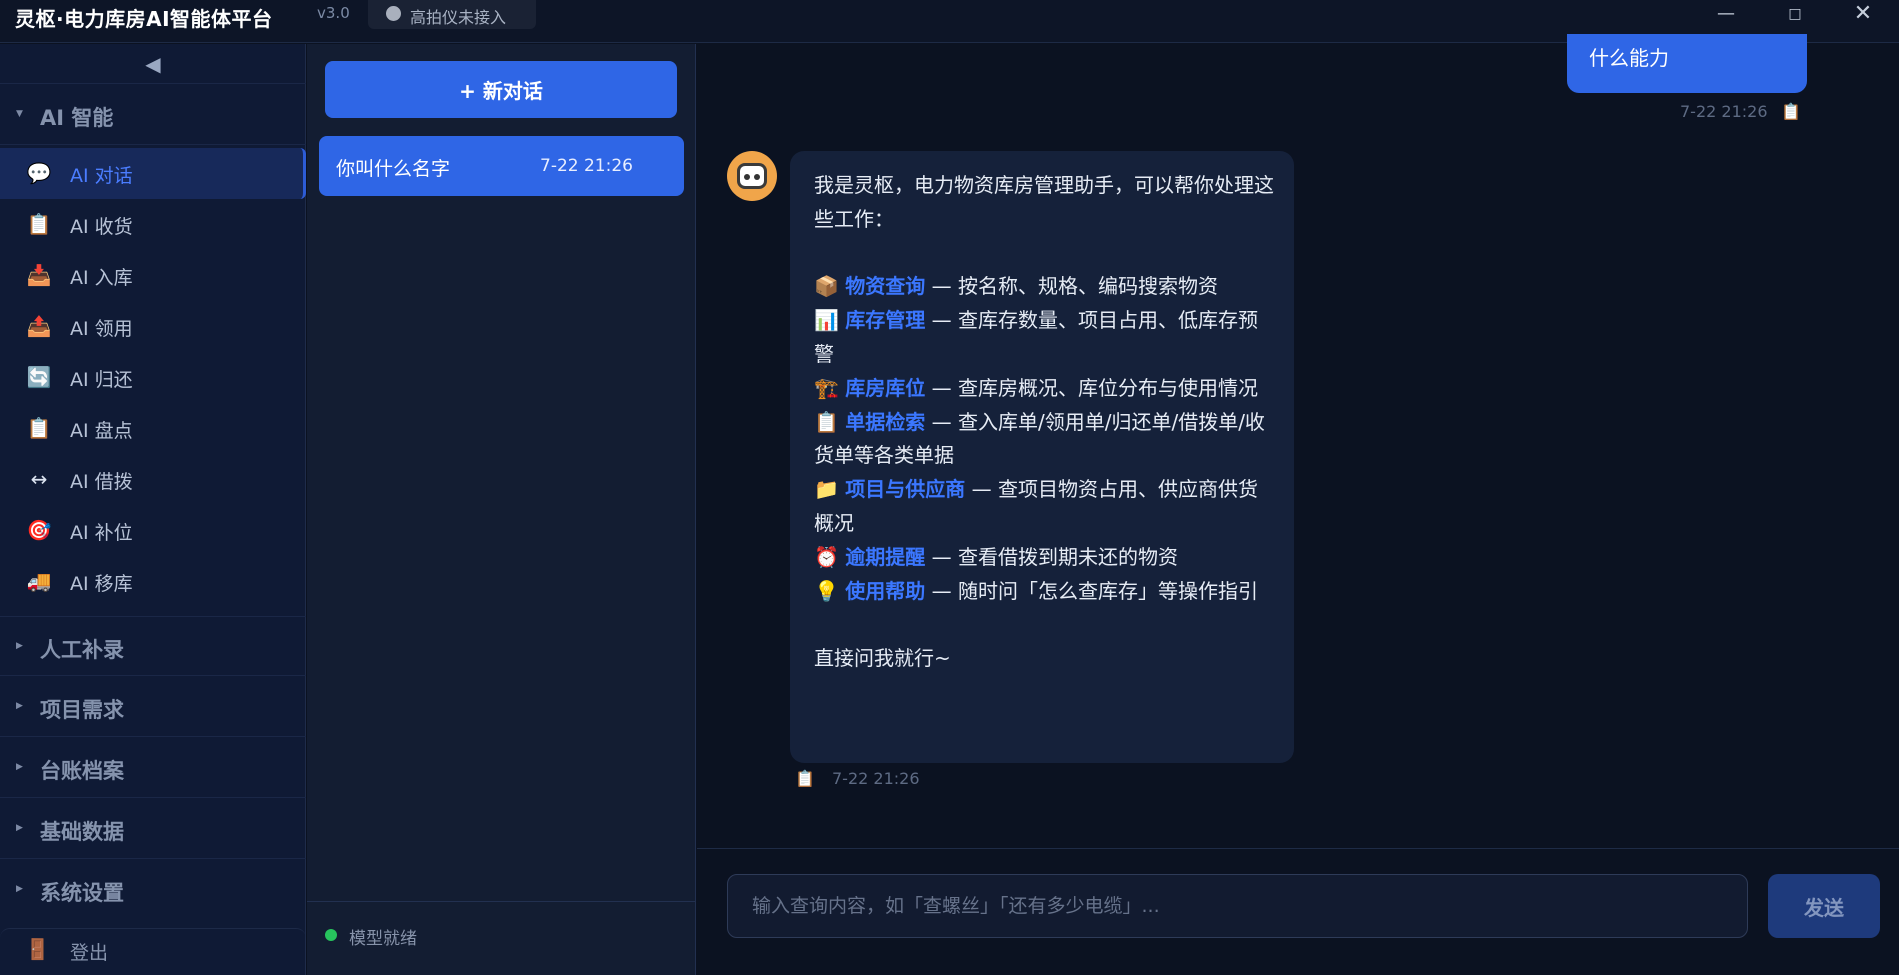 This screenshot has width=1899, height=975. Describe the element at coordinates (153, 951) in the screenshot. I see `logout-button: 🚪 登出` at that location.